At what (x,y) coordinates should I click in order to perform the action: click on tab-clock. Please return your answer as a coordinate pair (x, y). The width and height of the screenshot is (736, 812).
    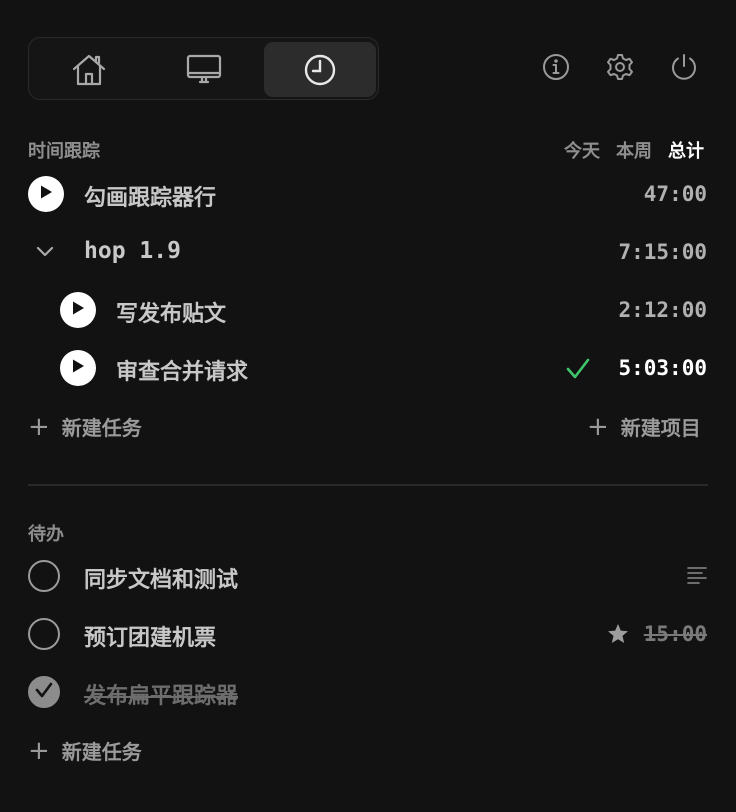
    Looking at the image, I should click on (320, 69).